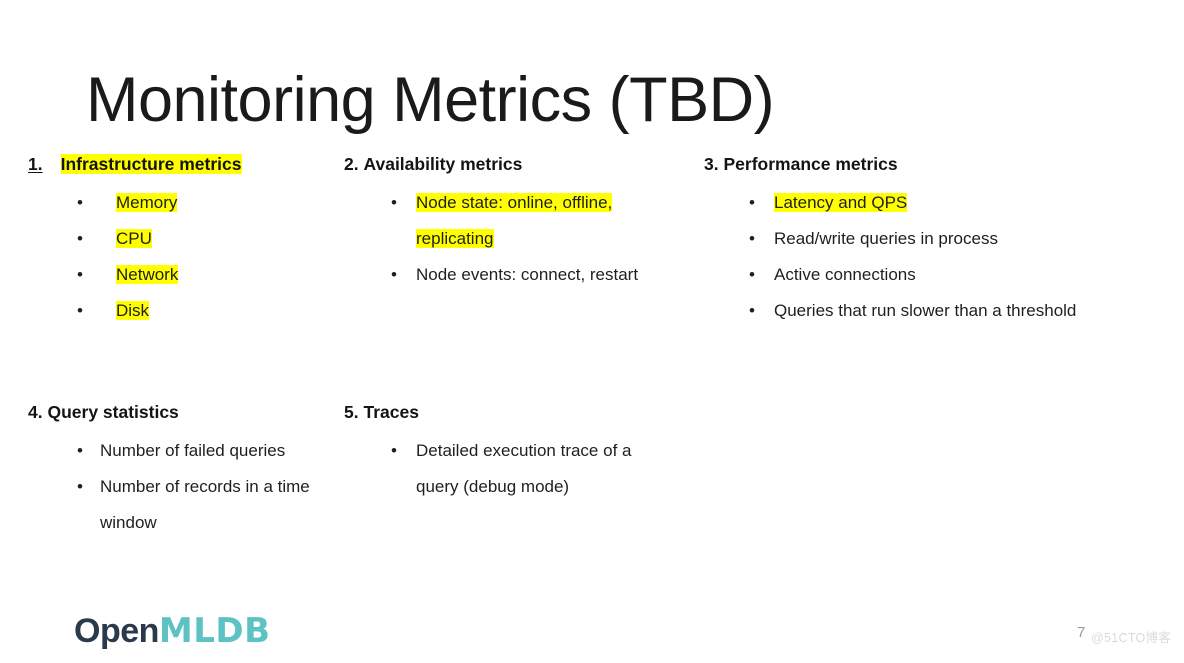  Describe the element at coordinates (925, 310) in the screenshot. I see `list-item-label: Queries that run slower than a threshold` at that location.